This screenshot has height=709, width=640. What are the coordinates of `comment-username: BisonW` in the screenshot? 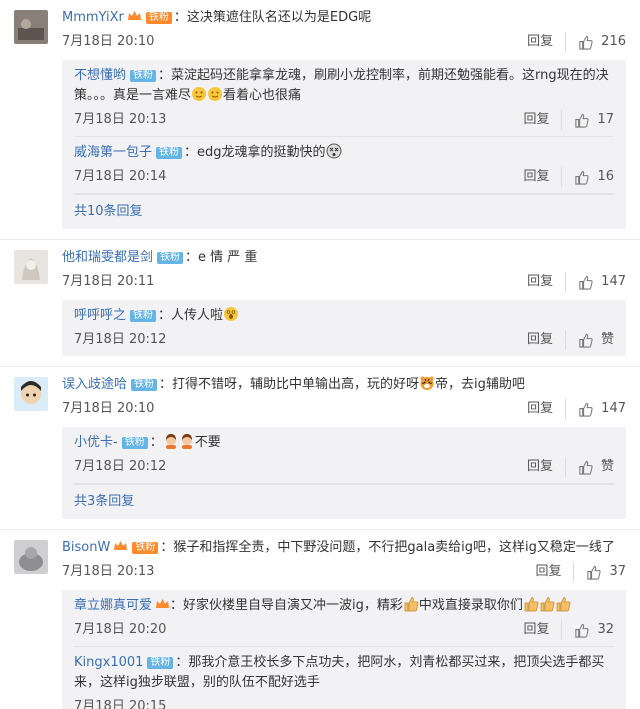 It's located at (86, 547).